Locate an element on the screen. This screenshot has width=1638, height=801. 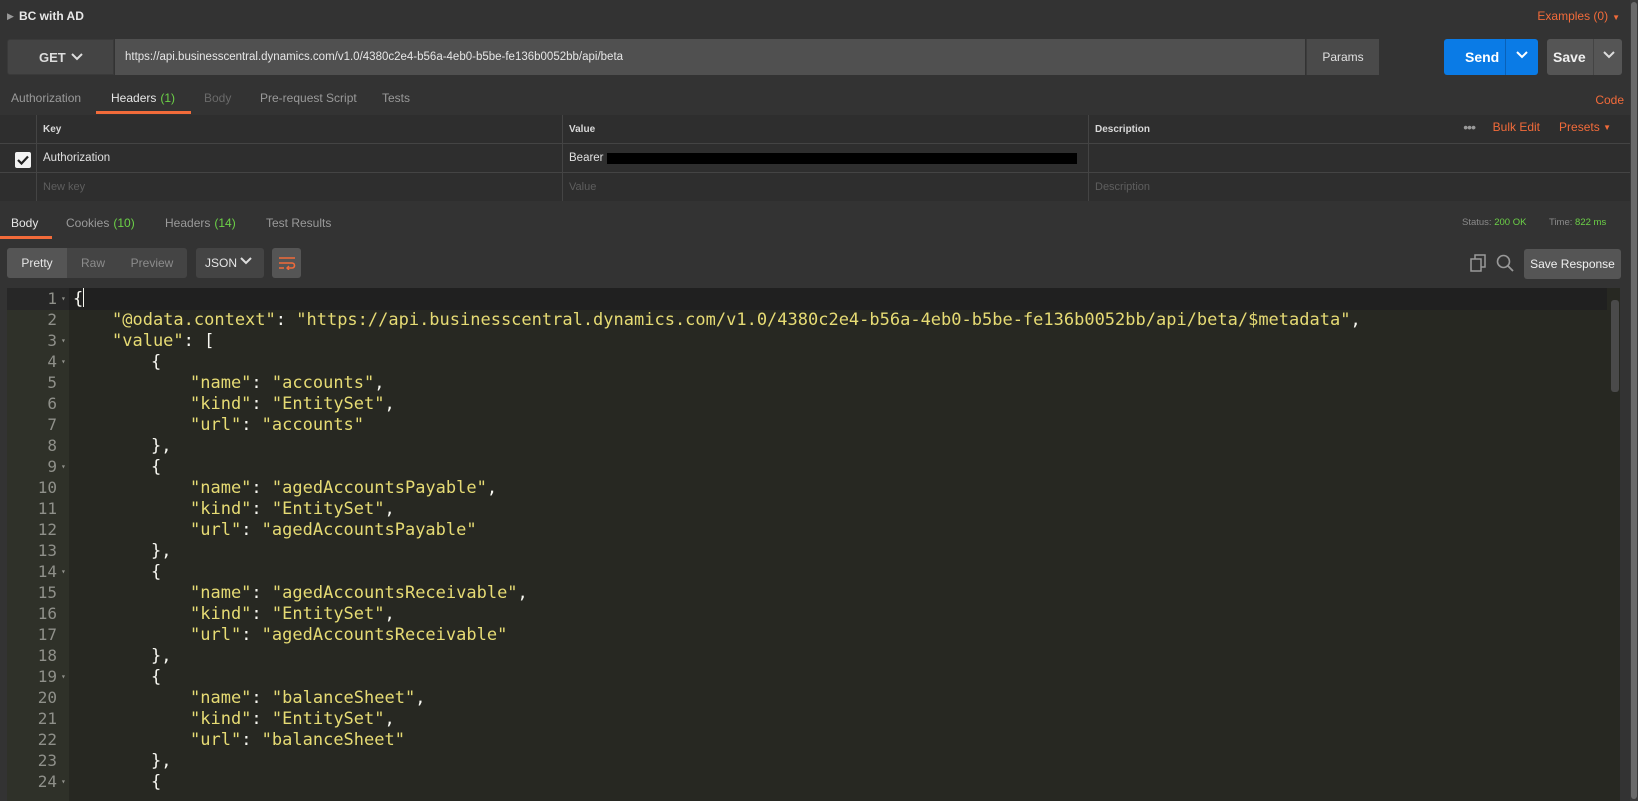
code-line: 4 ▾ { is located at coordinates (807, 362).